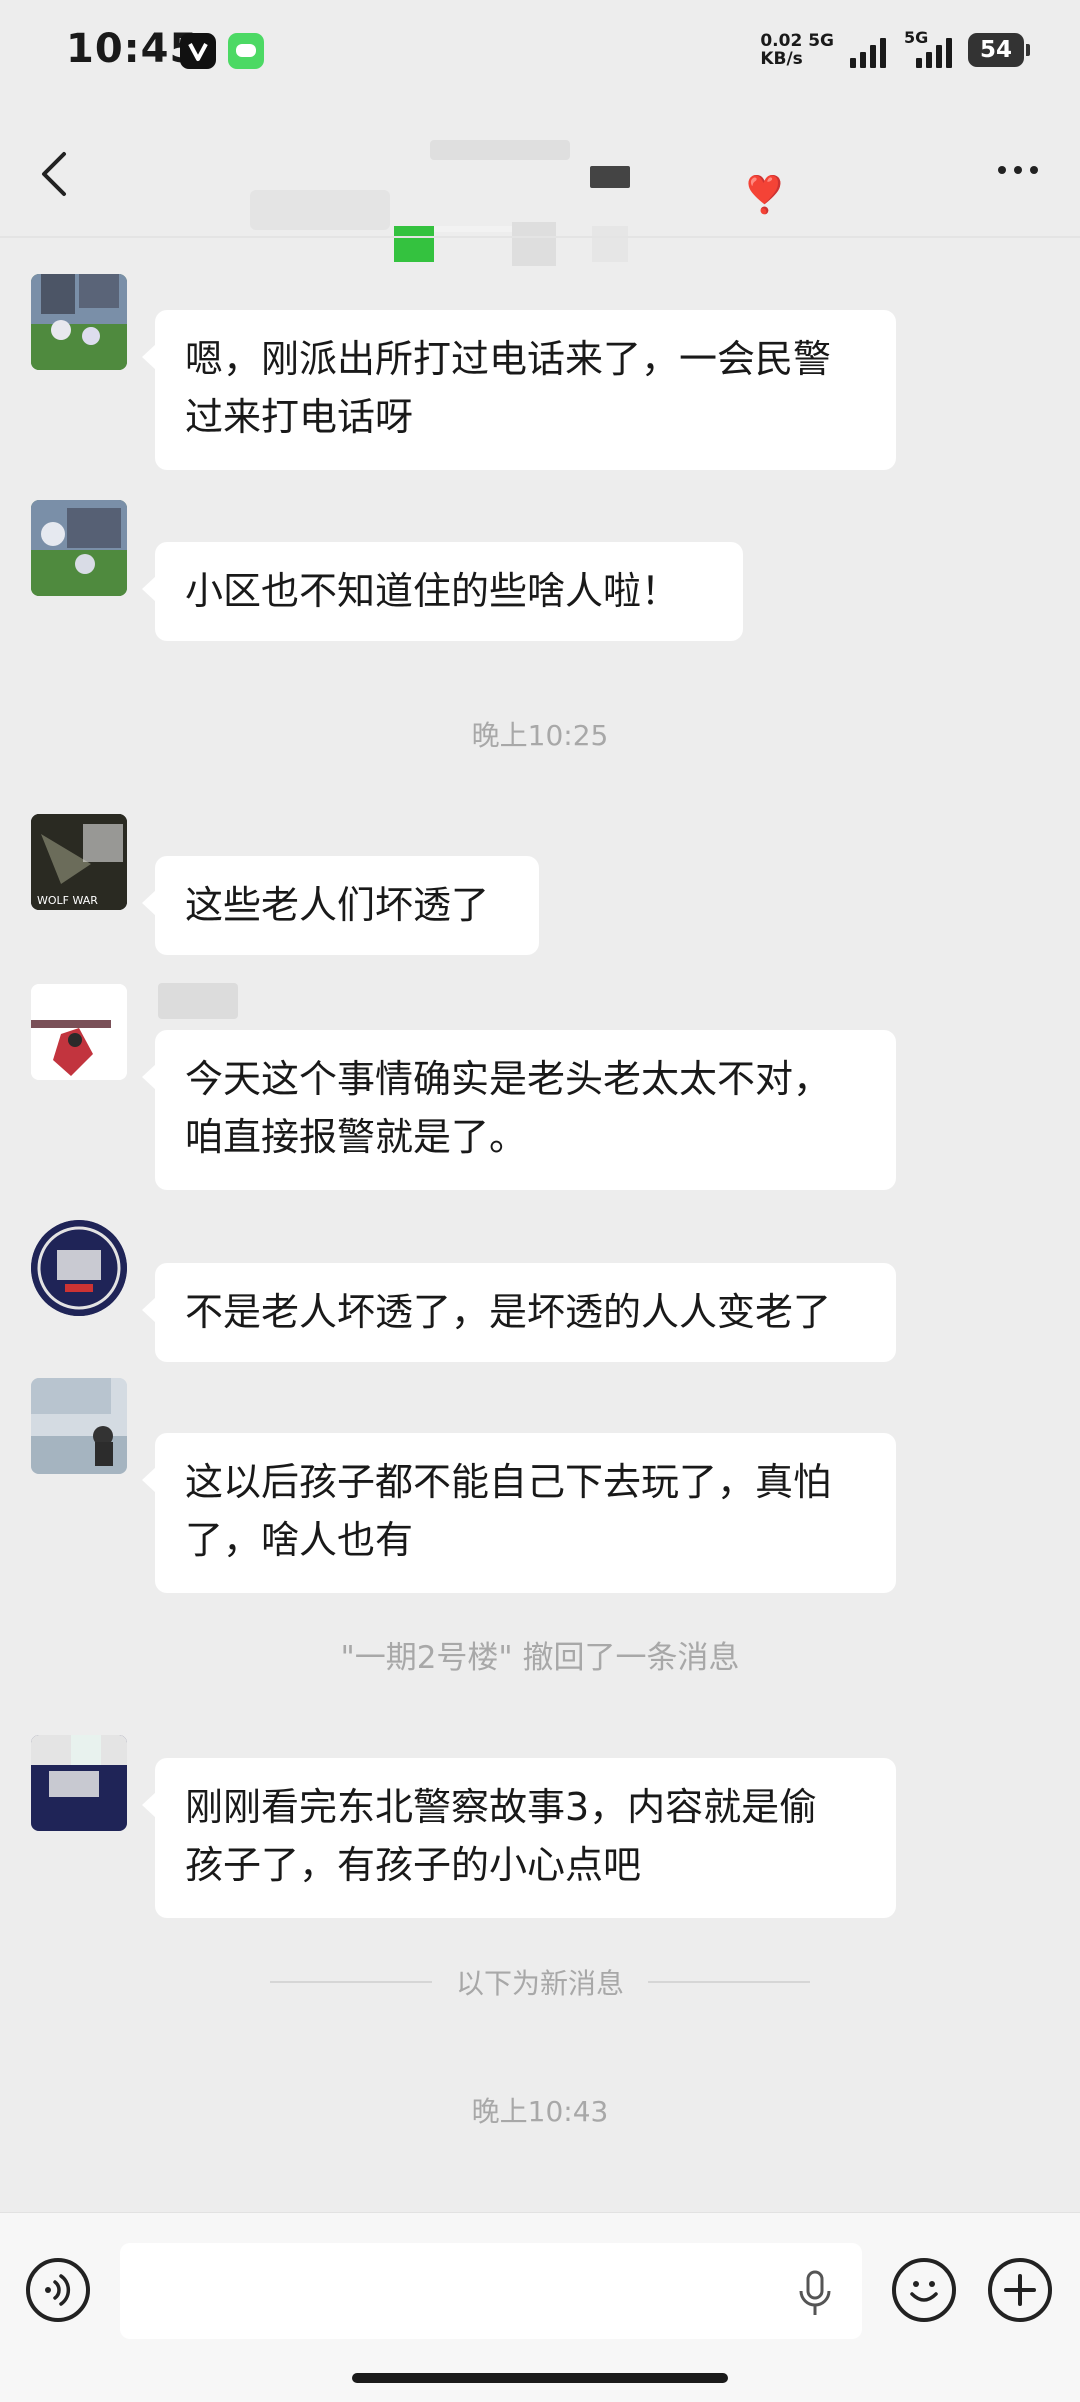 The width and height of the screenshot is (1080, 2402). What do you see at coordinates (540, 1658) in the screenshot?
I see `recall-notice: "一期2号楼" 撤回了一条消息` at bounding box center [540, 1658].